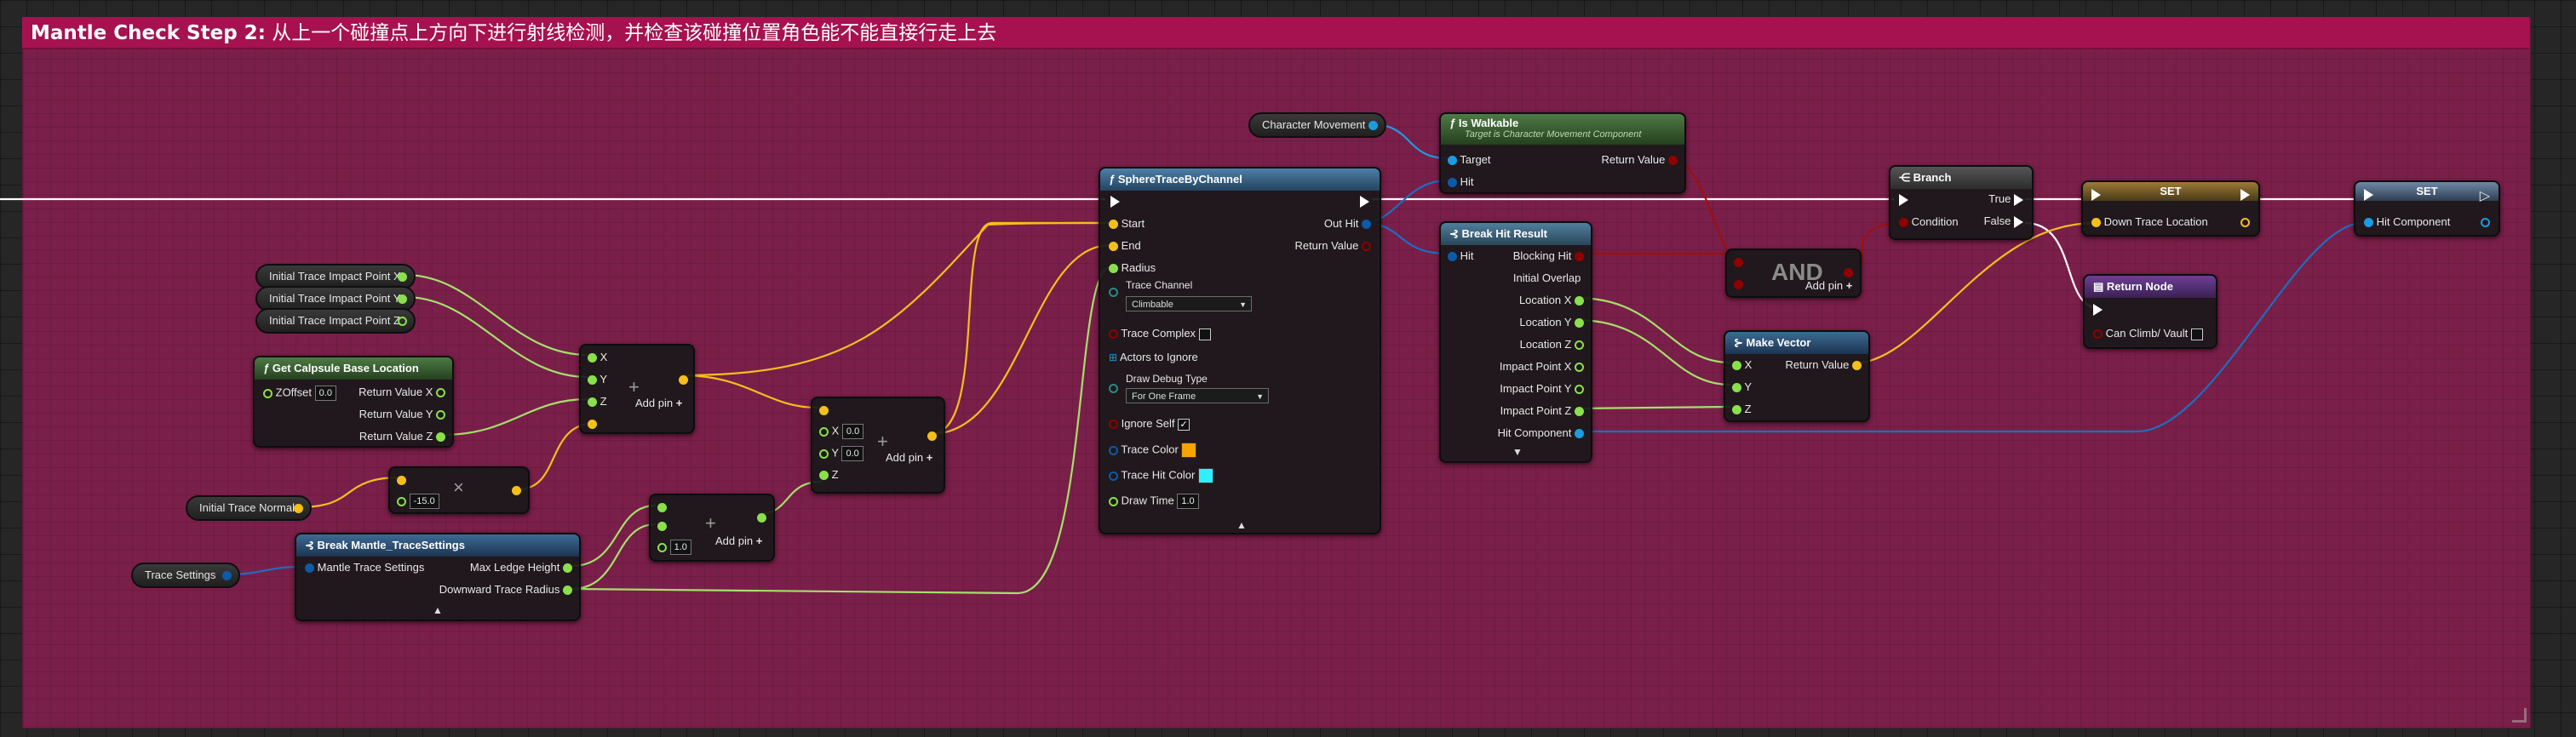  Describe the element at coordinates (852, 431) in the screenshot. I see `vec2-x-value: 0.0` at that location.